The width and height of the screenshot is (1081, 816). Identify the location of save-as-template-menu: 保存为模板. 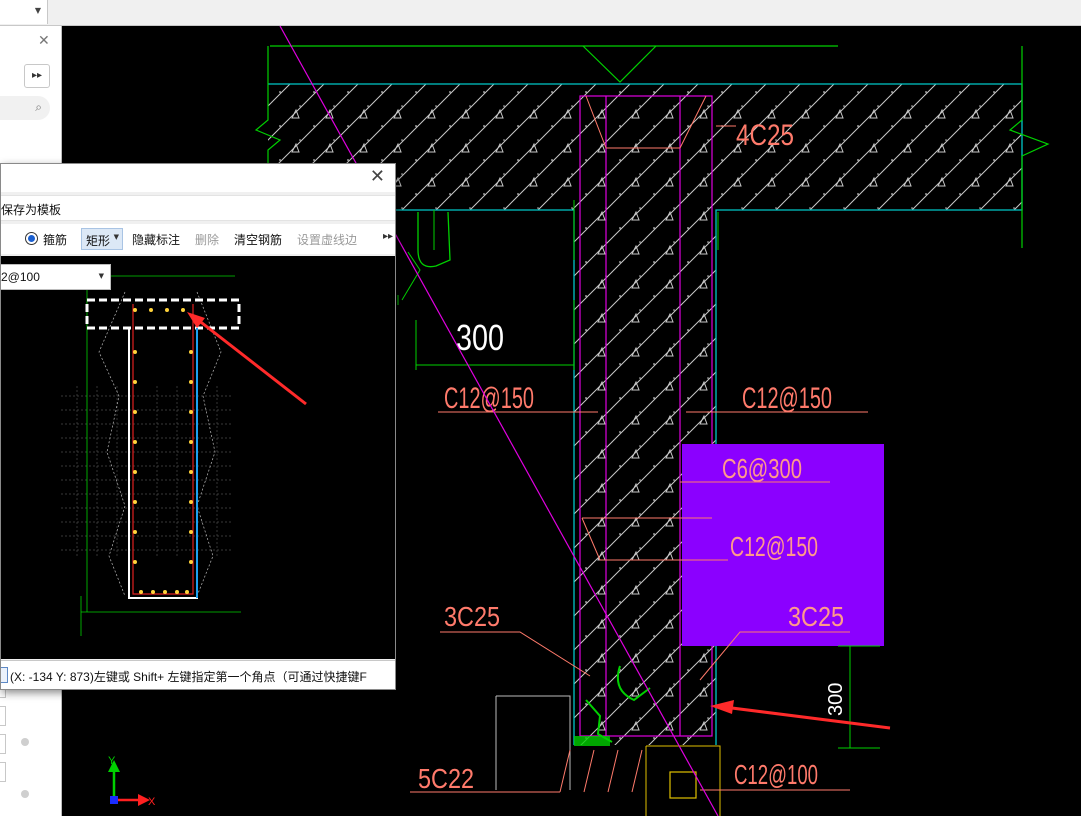
(31, 209).